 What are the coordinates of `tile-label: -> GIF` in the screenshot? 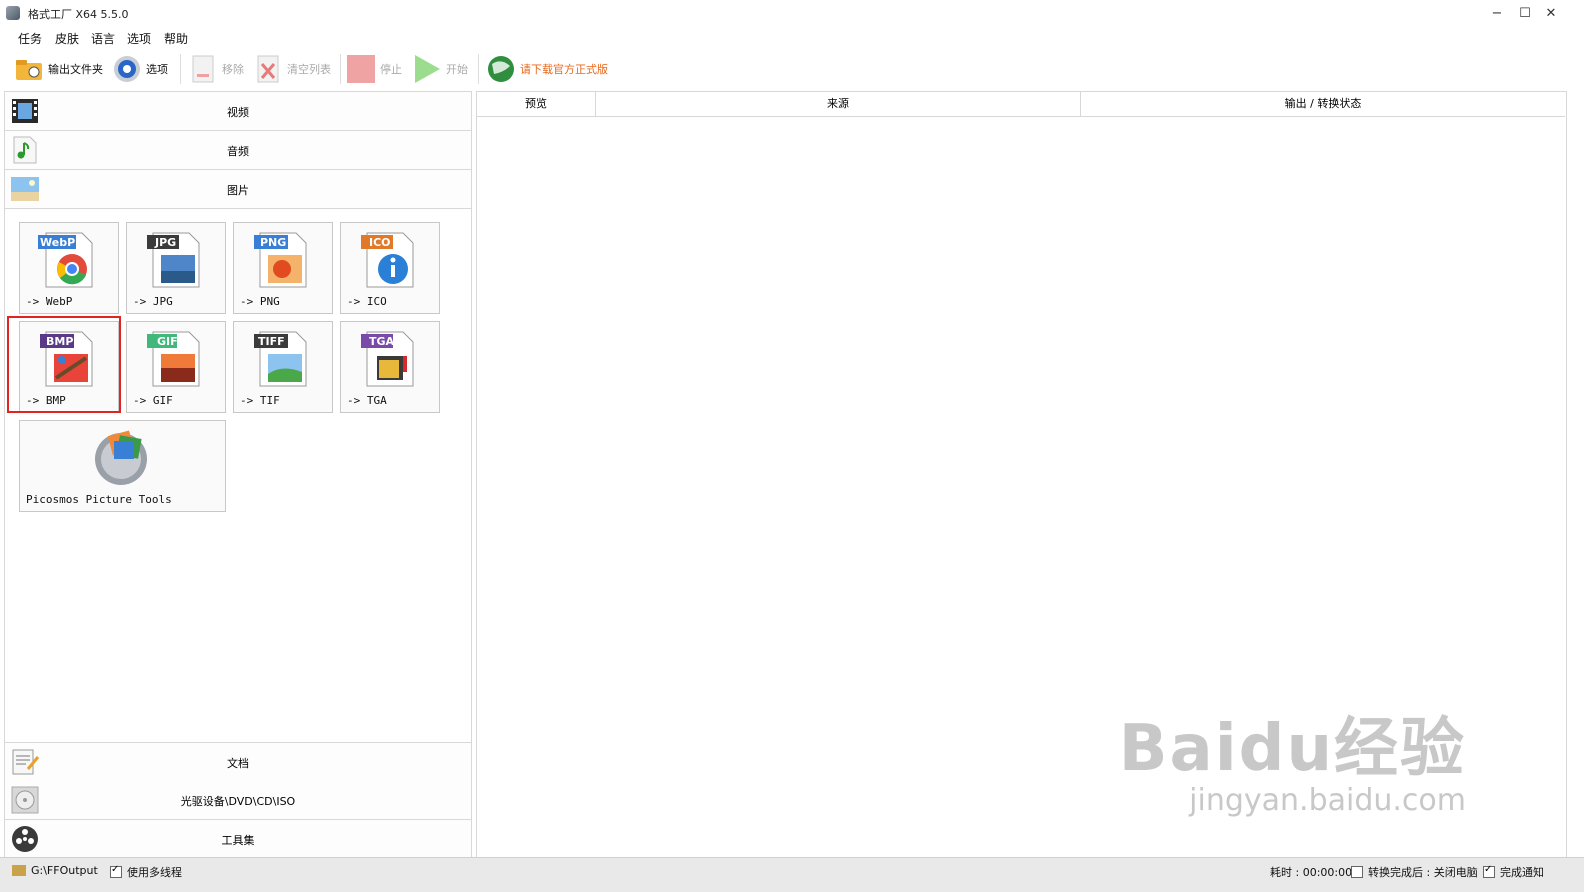 It's located at (153, 400).